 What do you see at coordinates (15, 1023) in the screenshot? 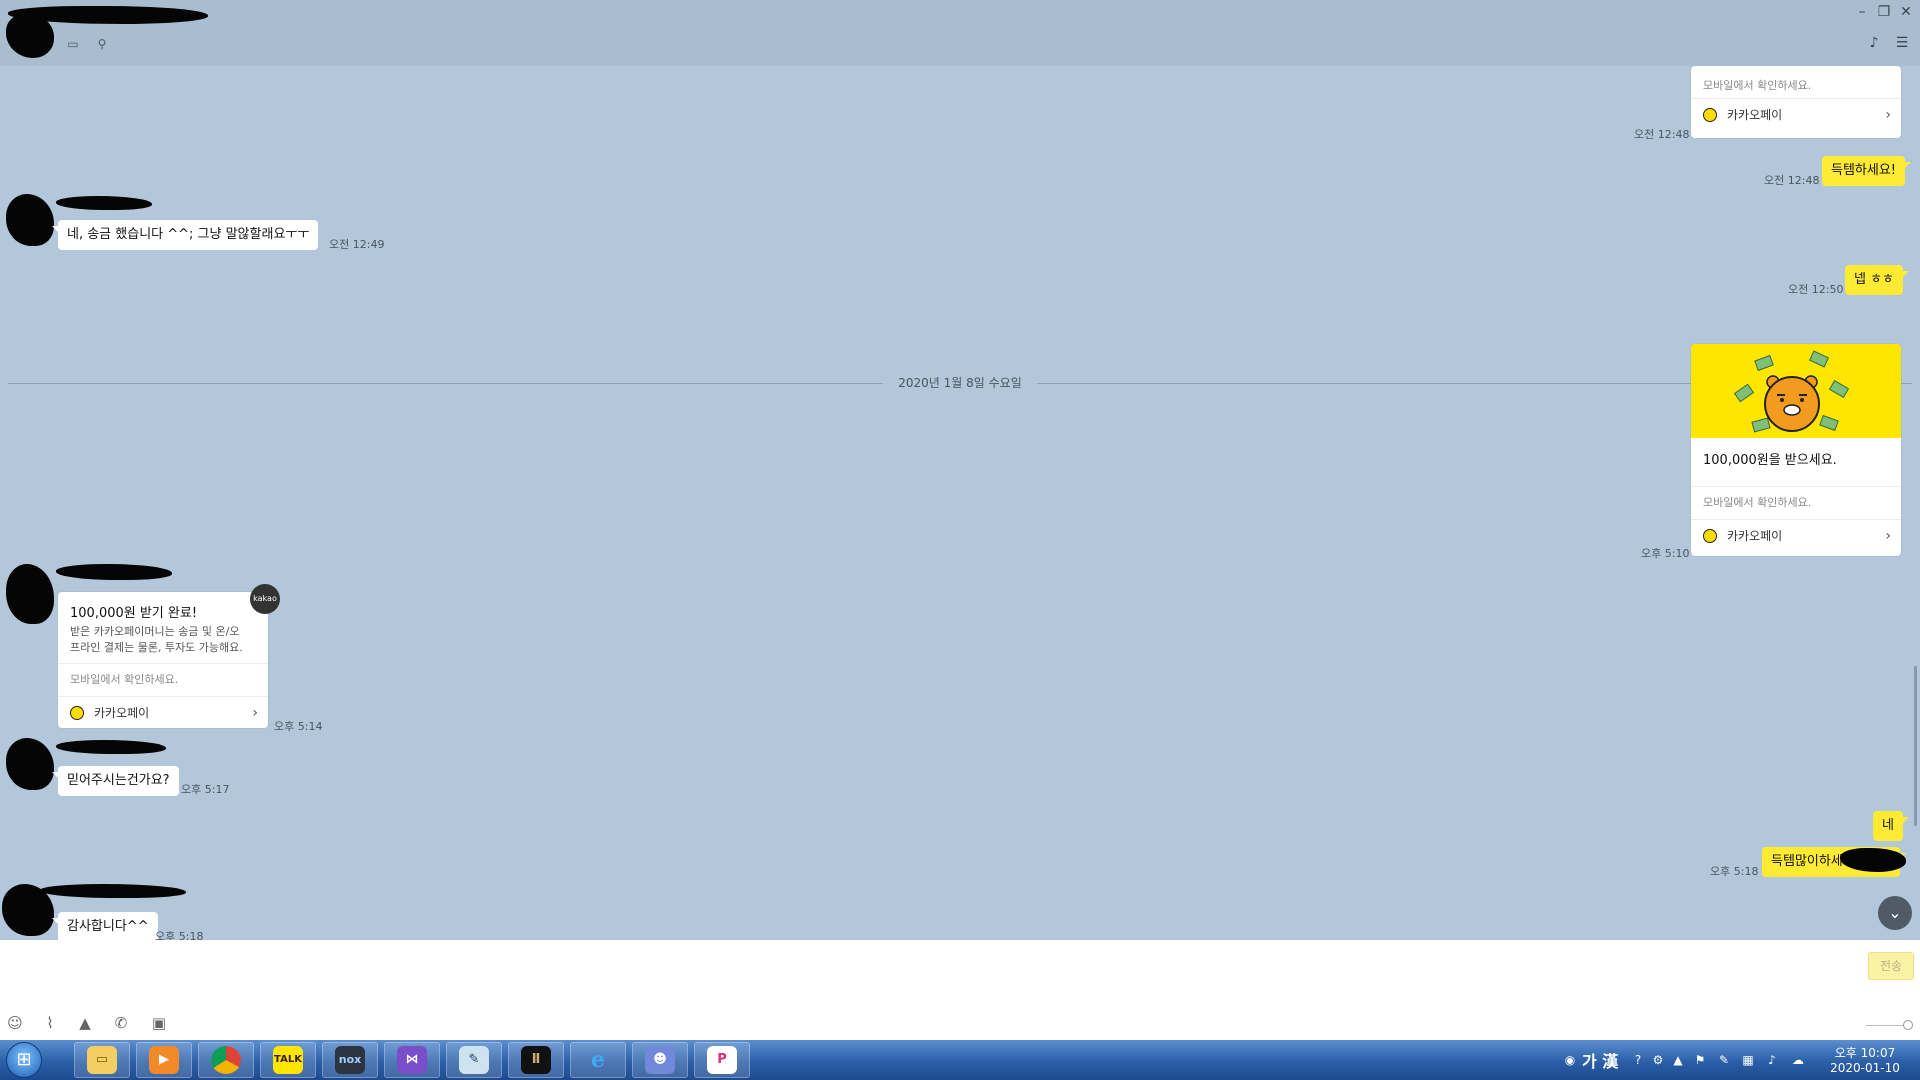
I see `emoji-icon: ☺` at bounding box center [15, 1023].